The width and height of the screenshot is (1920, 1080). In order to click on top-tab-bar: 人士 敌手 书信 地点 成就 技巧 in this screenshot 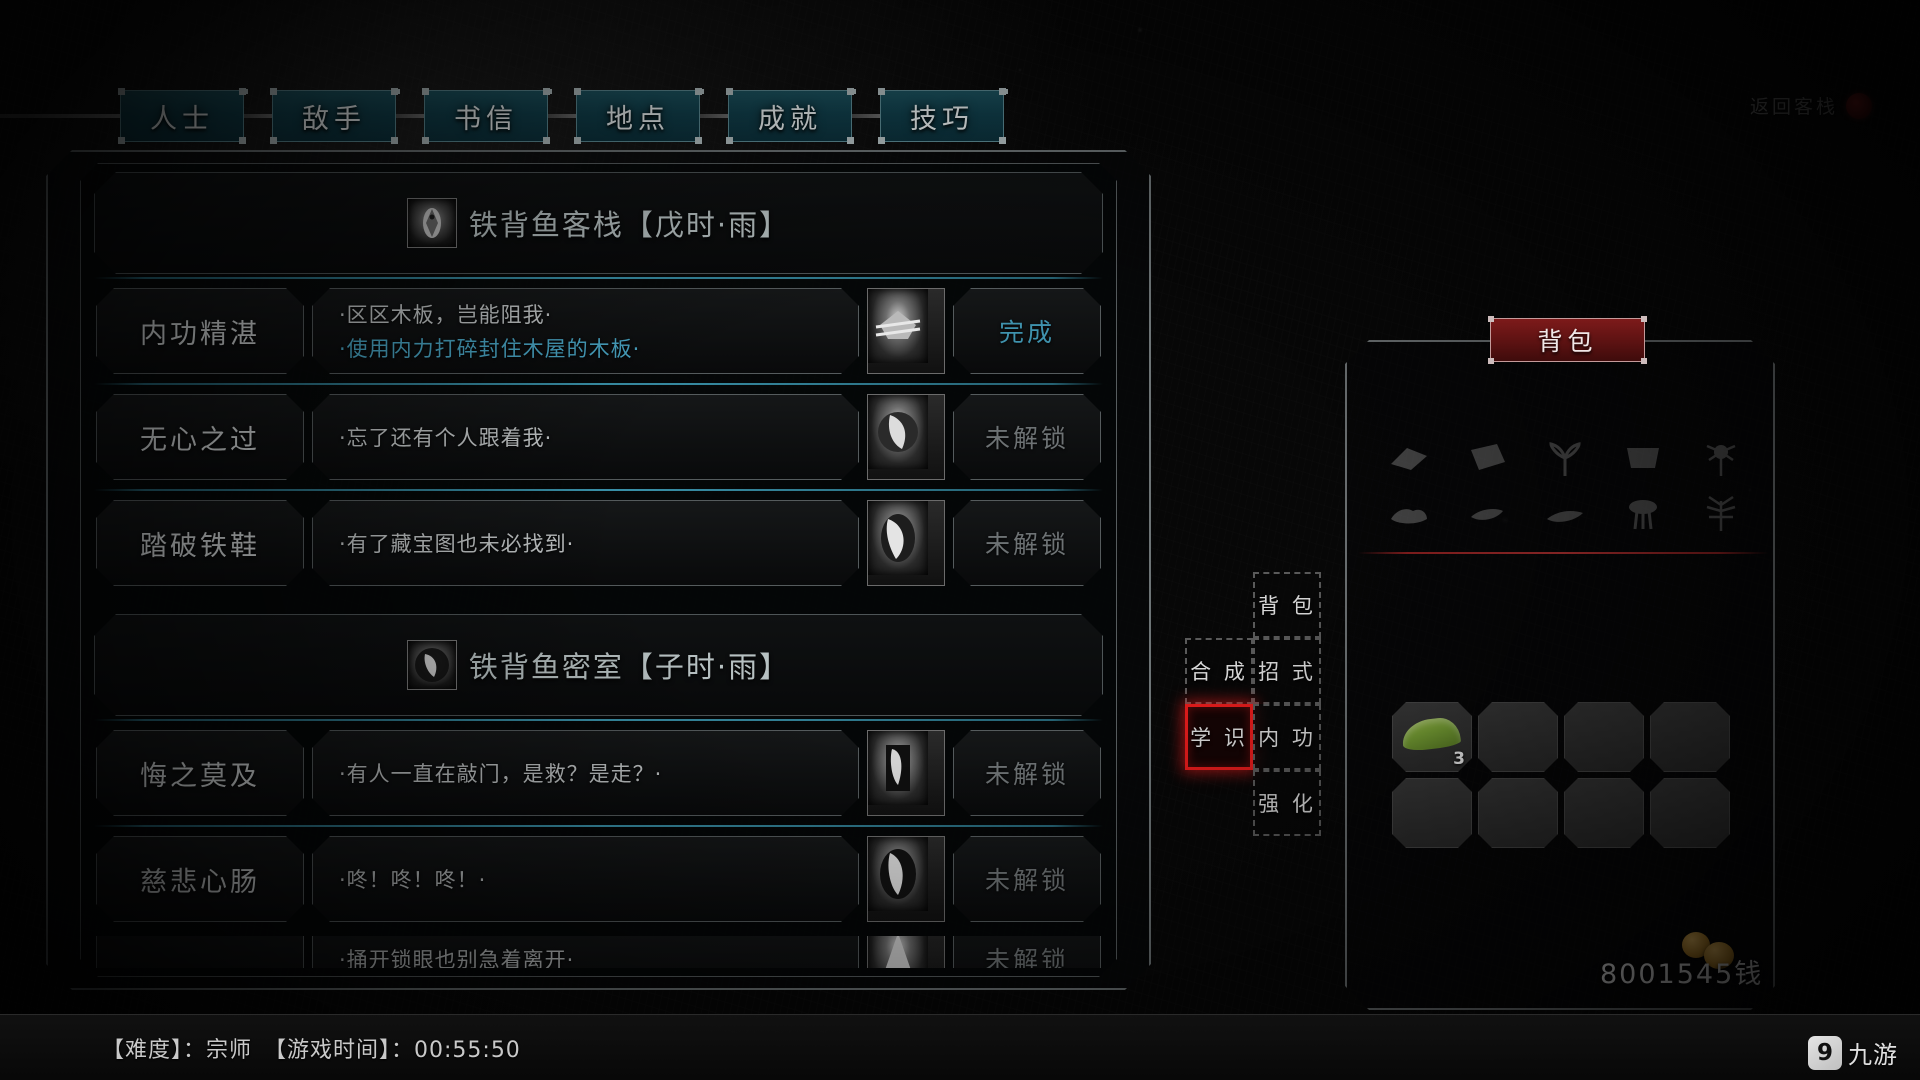, I will do `click(550, 116)`.